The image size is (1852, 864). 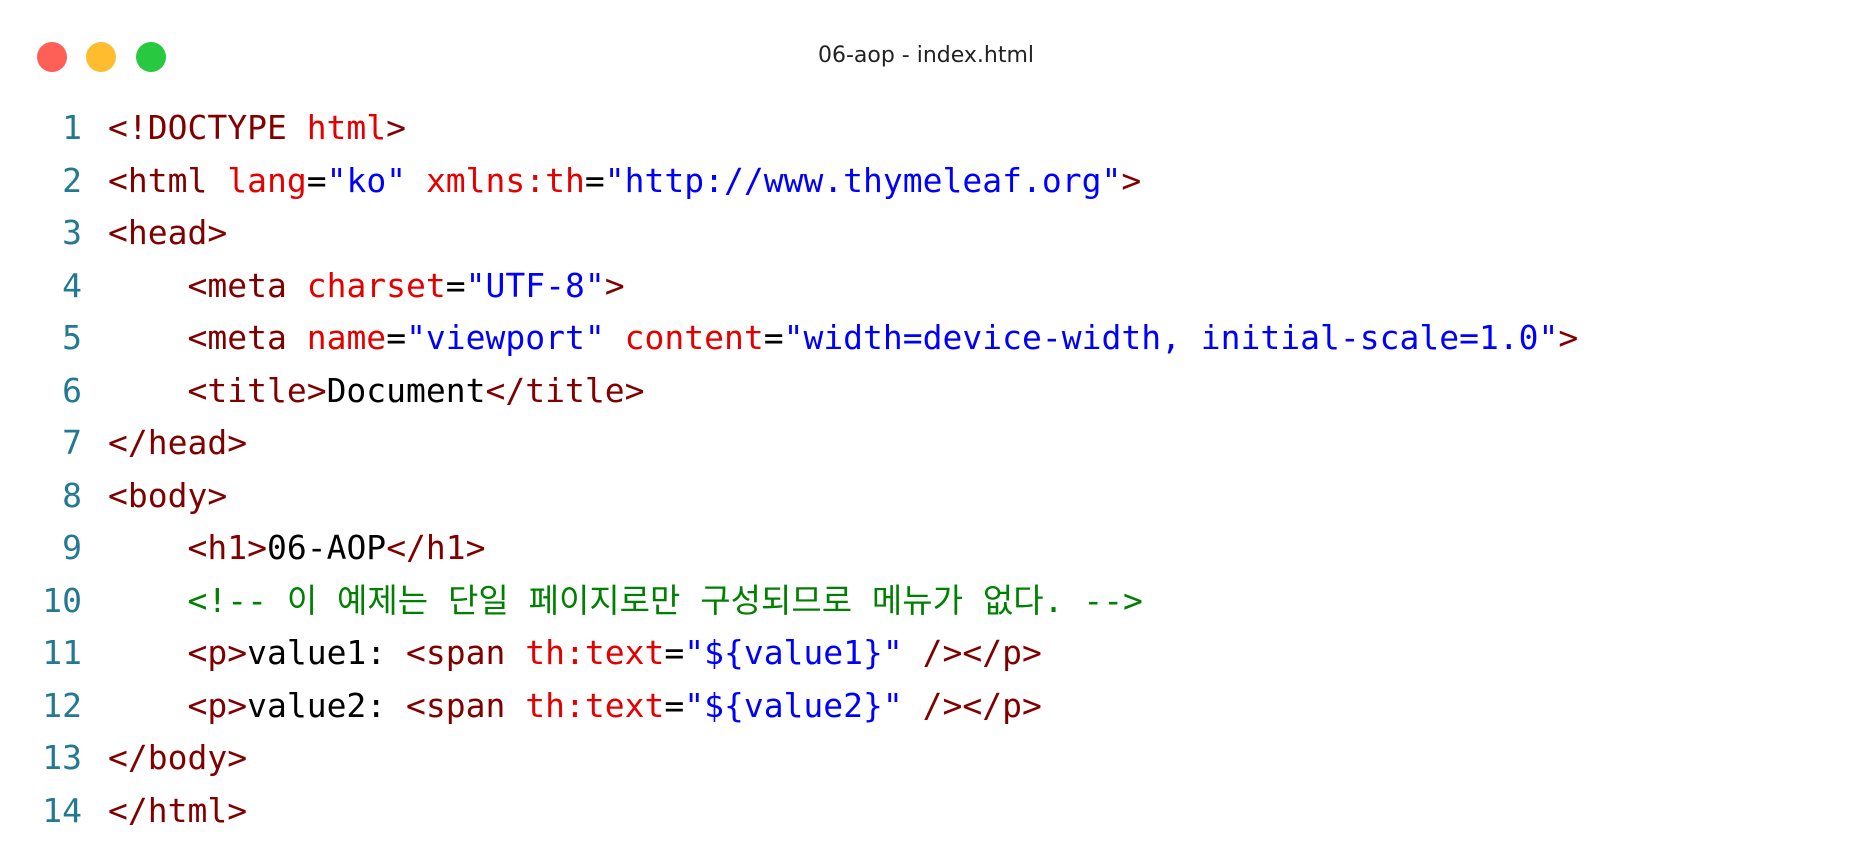 I want to click on code-line: 14 </html>, so click(x=926, y=811).